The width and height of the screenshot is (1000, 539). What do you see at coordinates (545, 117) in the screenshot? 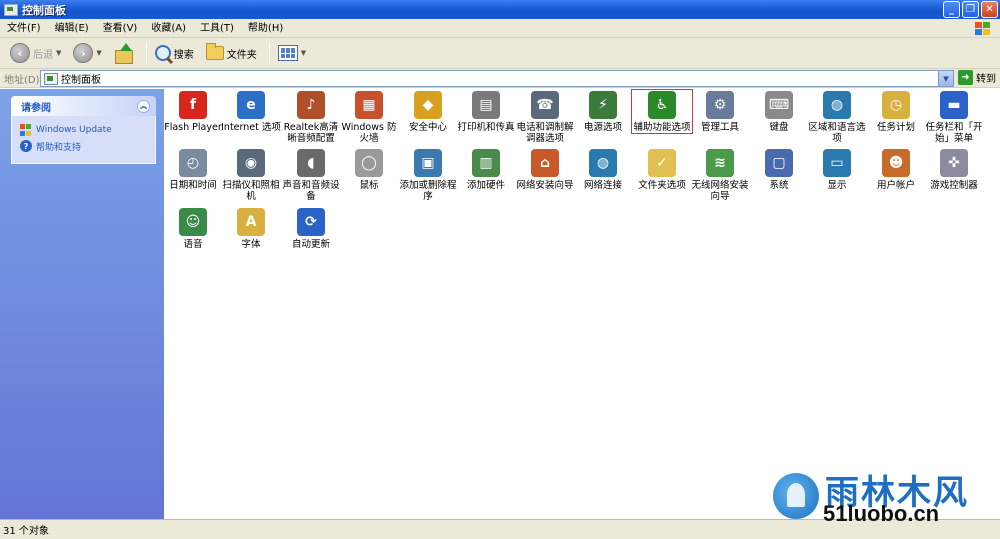
I see `control-panel-item: ☎ 电话和调制解调器选项` at bounding box center [545, 117].